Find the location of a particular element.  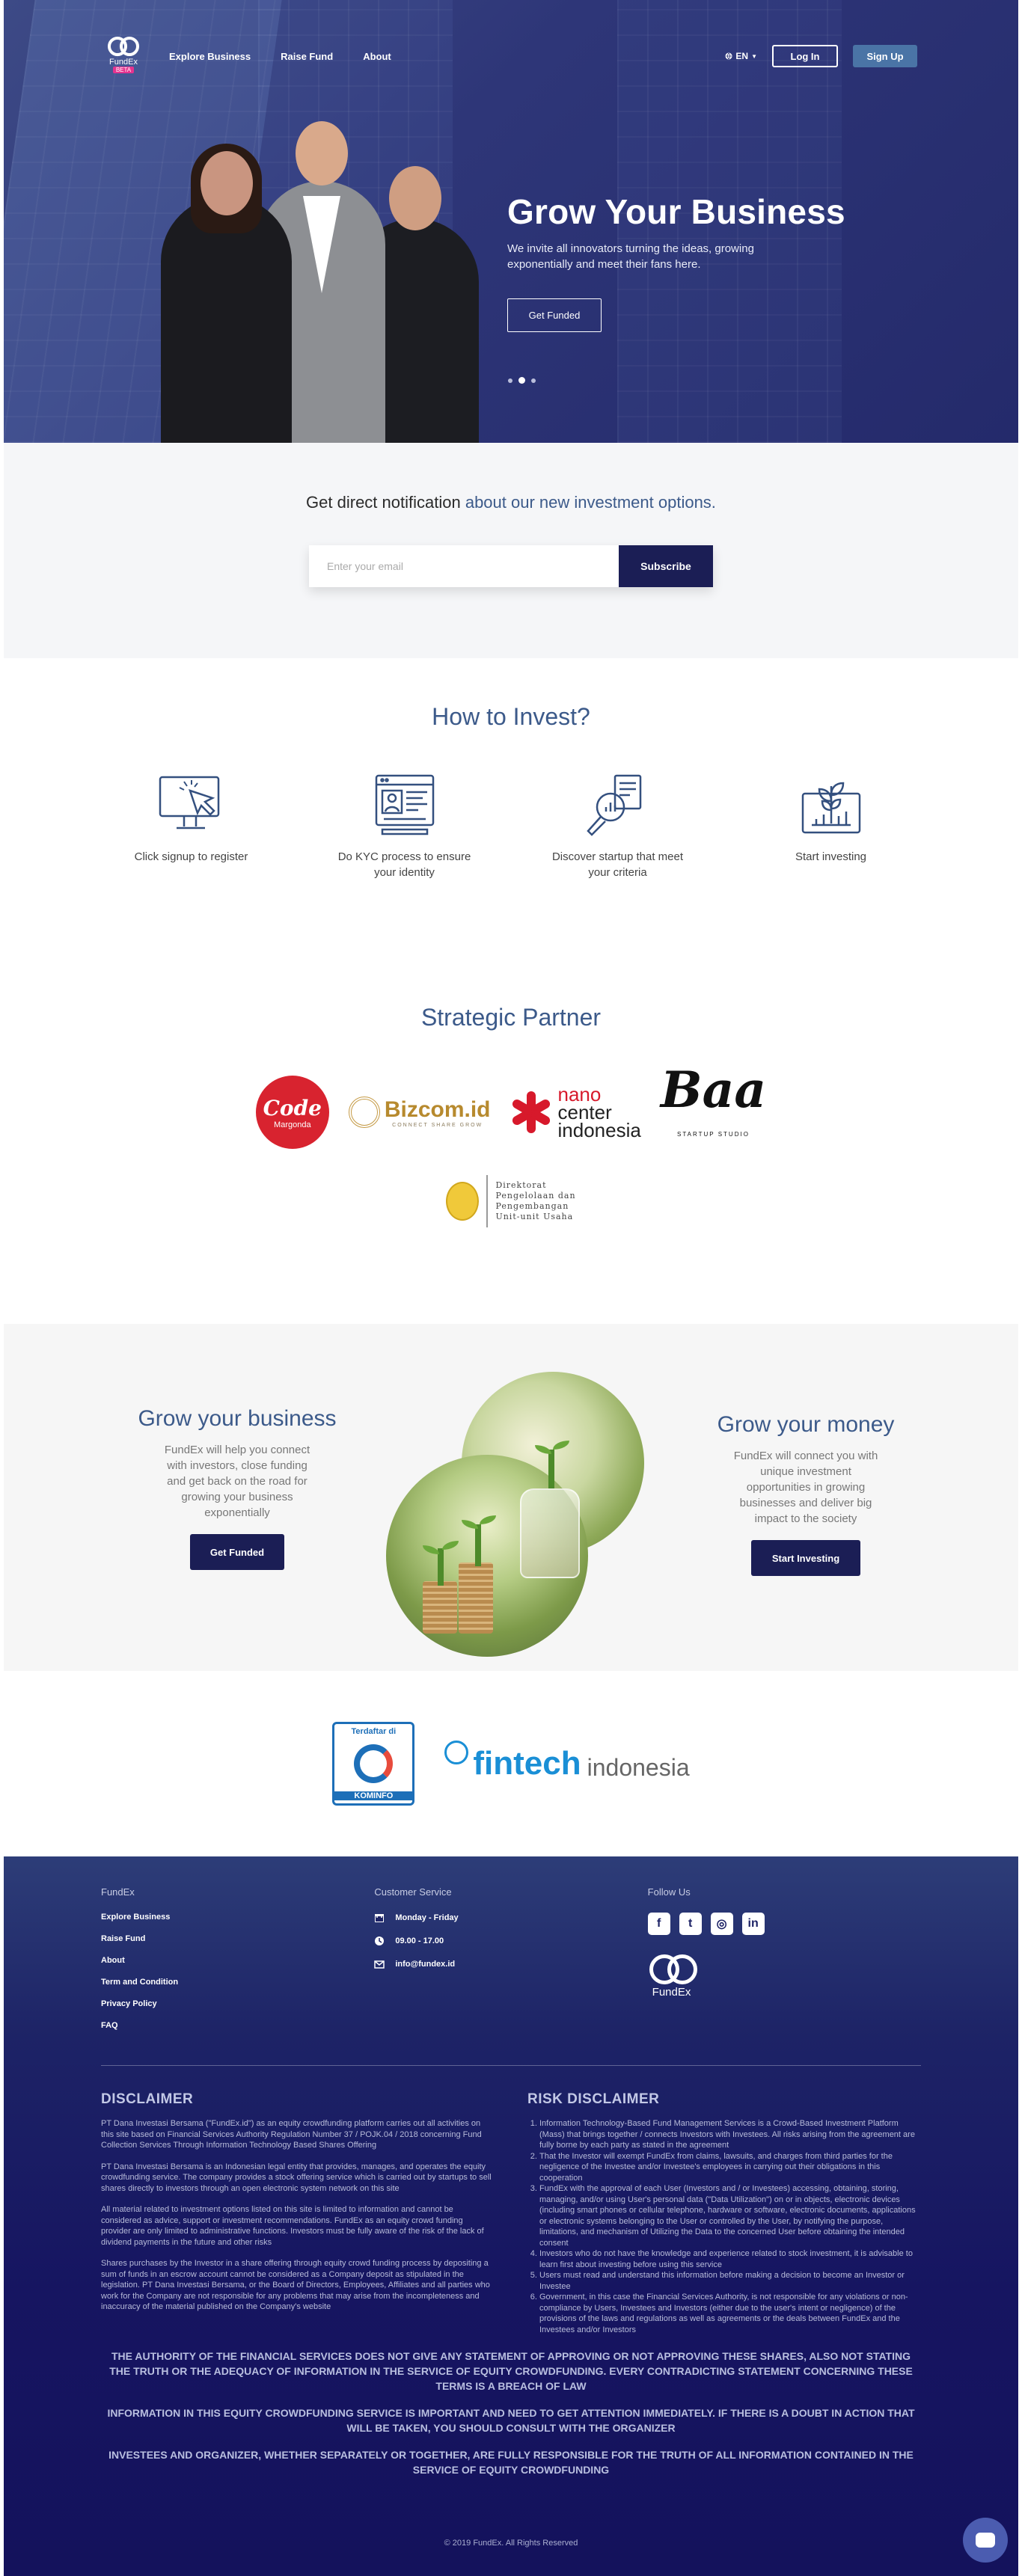

globe-icon is located at coordinates (728, 56).